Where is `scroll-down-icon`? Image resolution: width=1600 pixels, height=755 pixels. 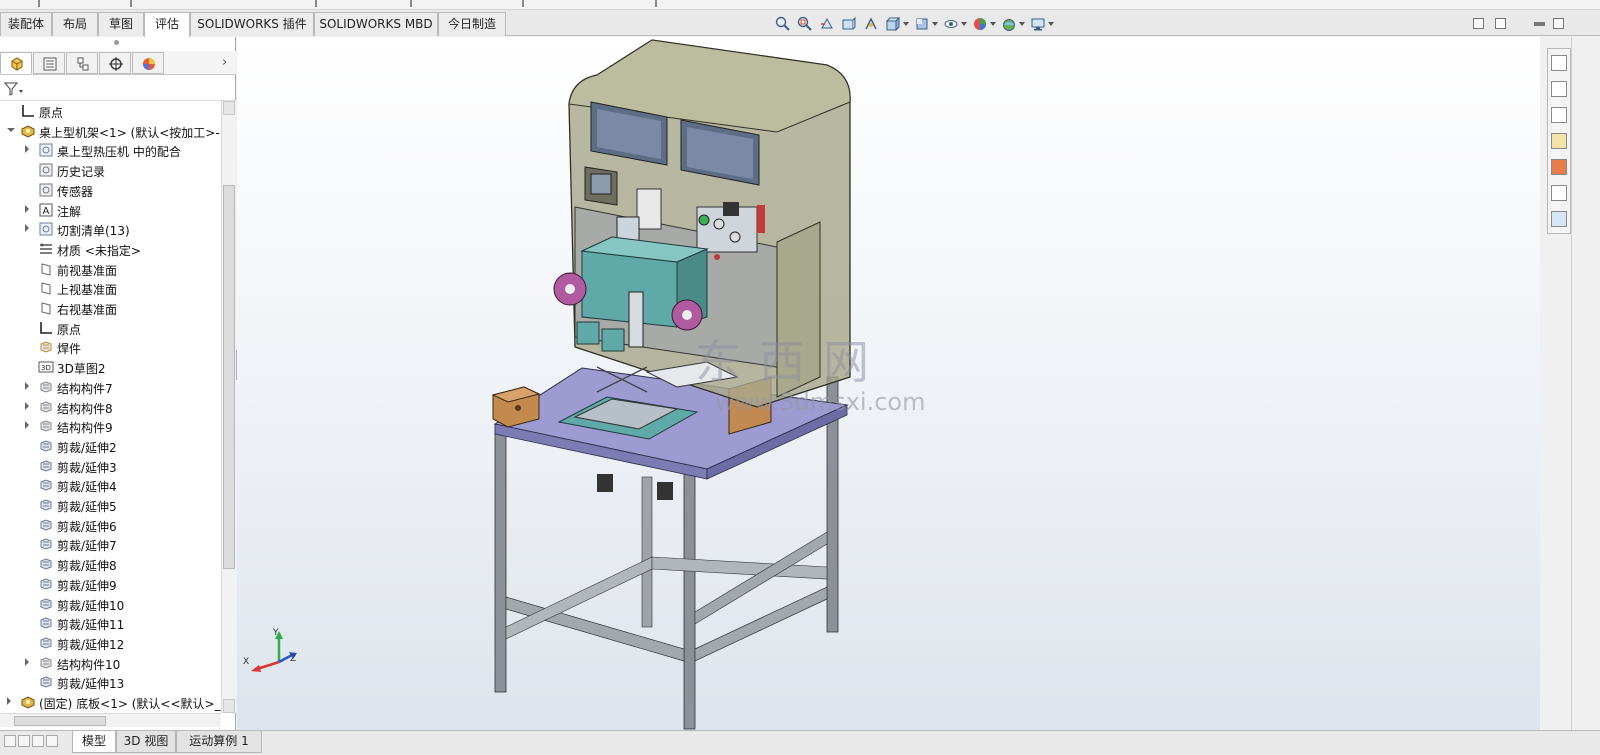 scroll-down-icon is located at coordinates (229, 706).